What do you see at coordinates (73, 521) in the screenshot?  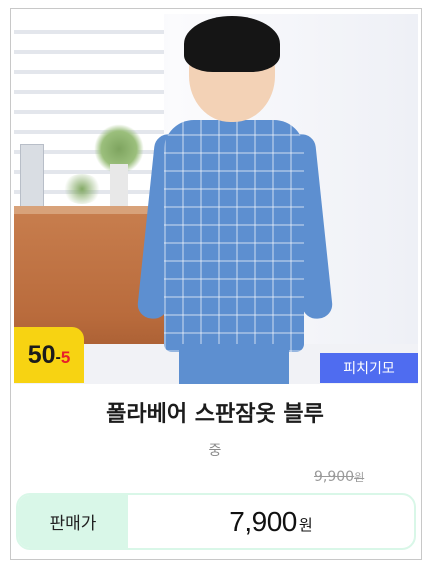 I see `sale-price-label: 판매가` at bounding box center [73, 521].